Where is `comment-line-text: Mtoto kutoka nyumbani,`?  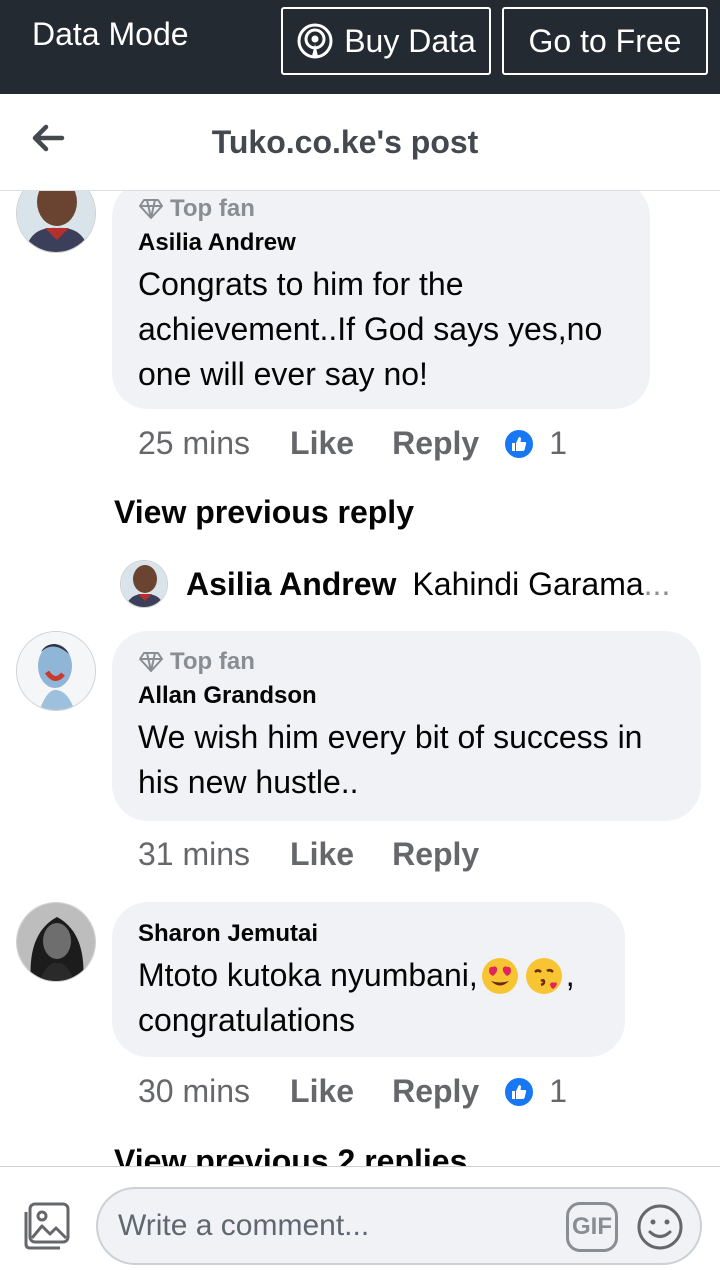
comment-line-text: Mtoto kutoka nyumbani, is located at coordinates (308, 975).